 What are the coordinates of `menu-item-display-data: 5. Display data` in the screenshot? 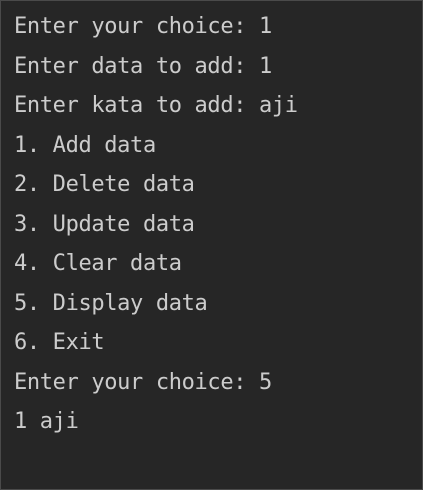 It's located at (111, 303).